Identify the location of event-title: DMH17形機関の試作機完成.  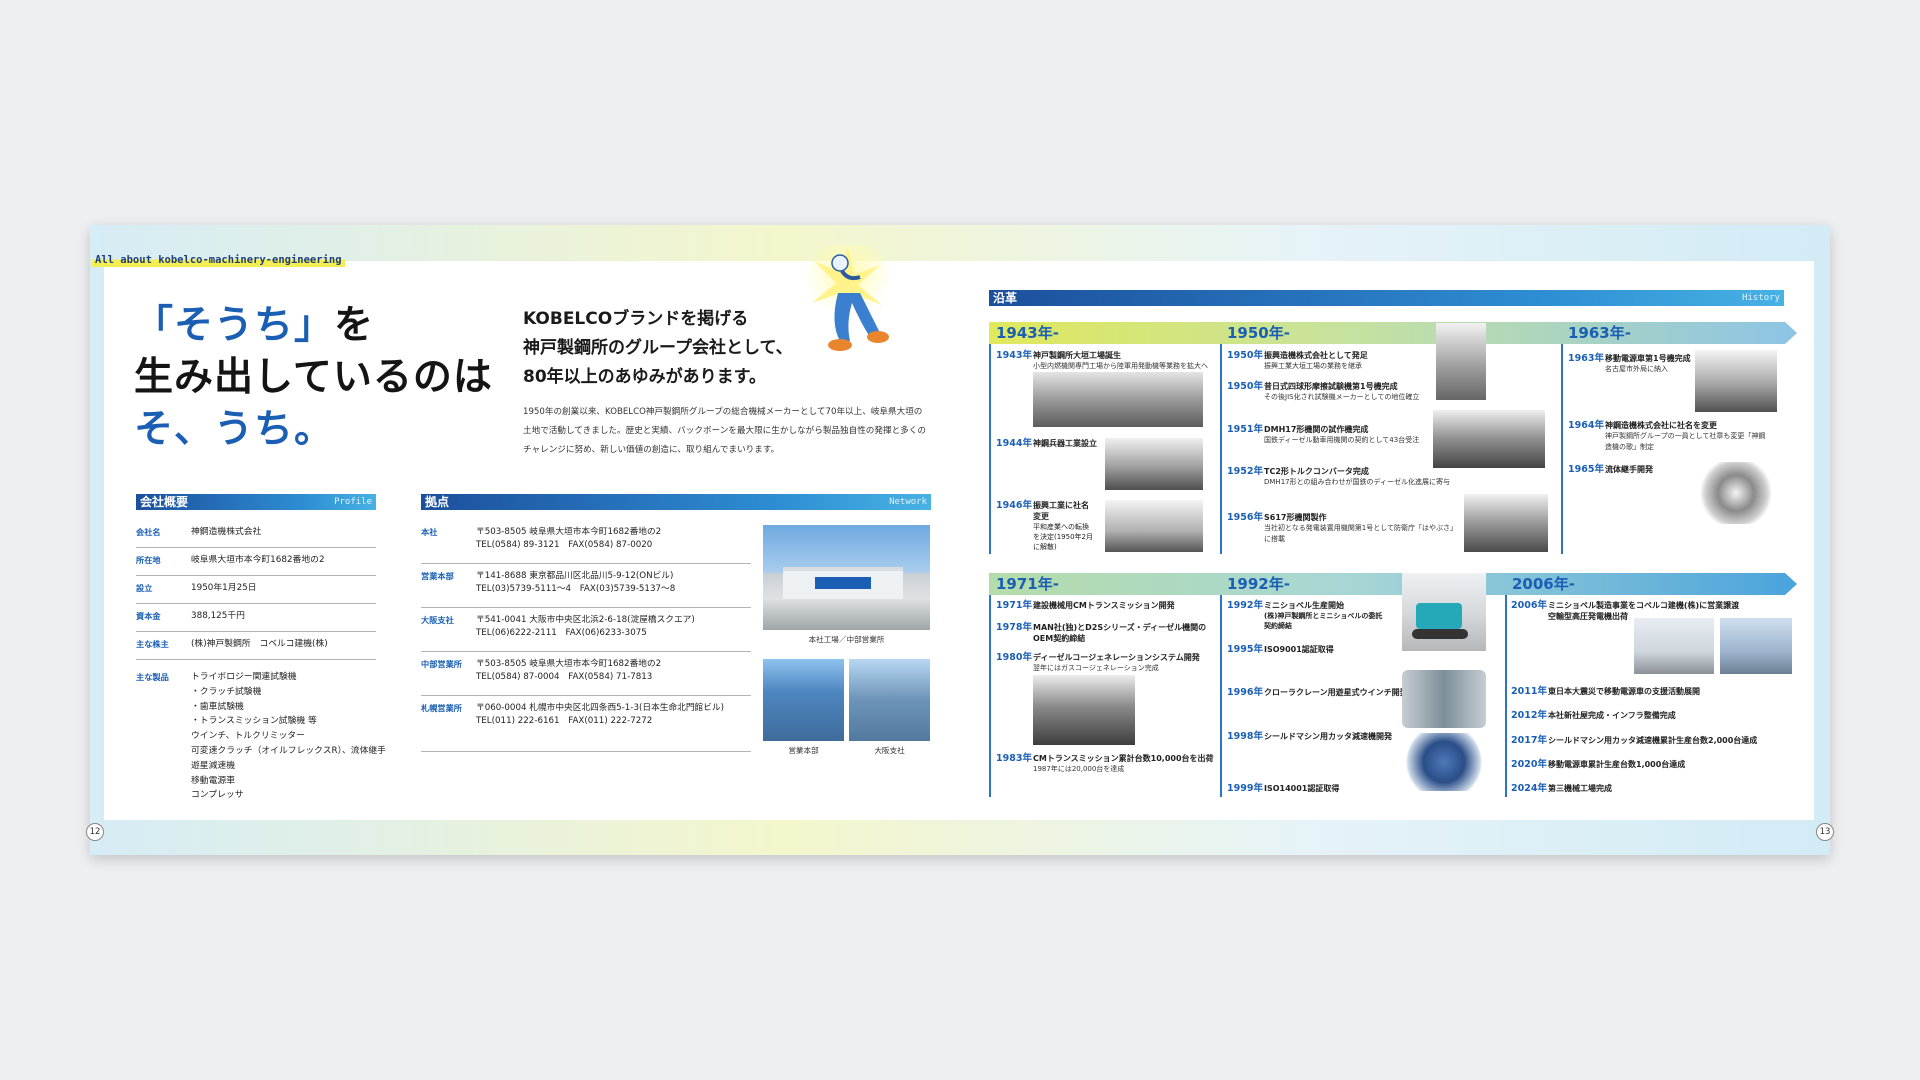
(1316, 429).